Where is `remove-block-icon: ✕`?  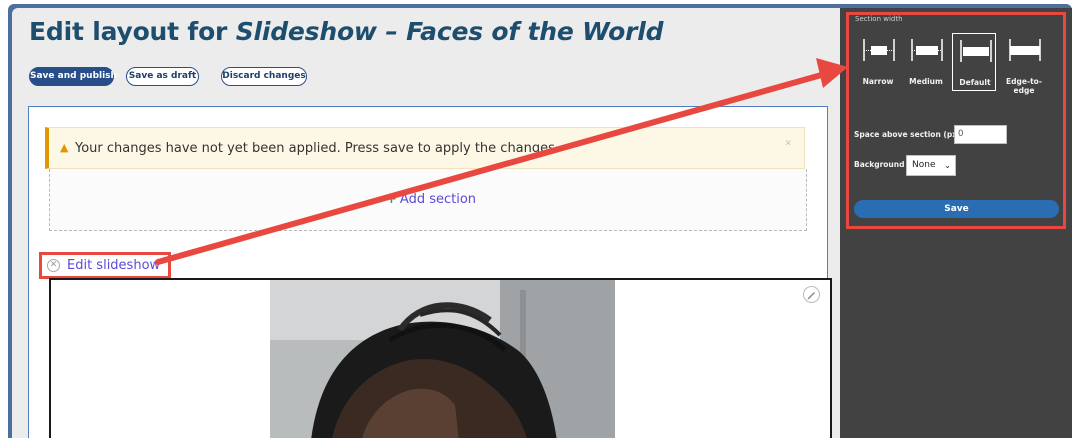
remove-block-icon: ✕ is located at coordinates (53, 265).